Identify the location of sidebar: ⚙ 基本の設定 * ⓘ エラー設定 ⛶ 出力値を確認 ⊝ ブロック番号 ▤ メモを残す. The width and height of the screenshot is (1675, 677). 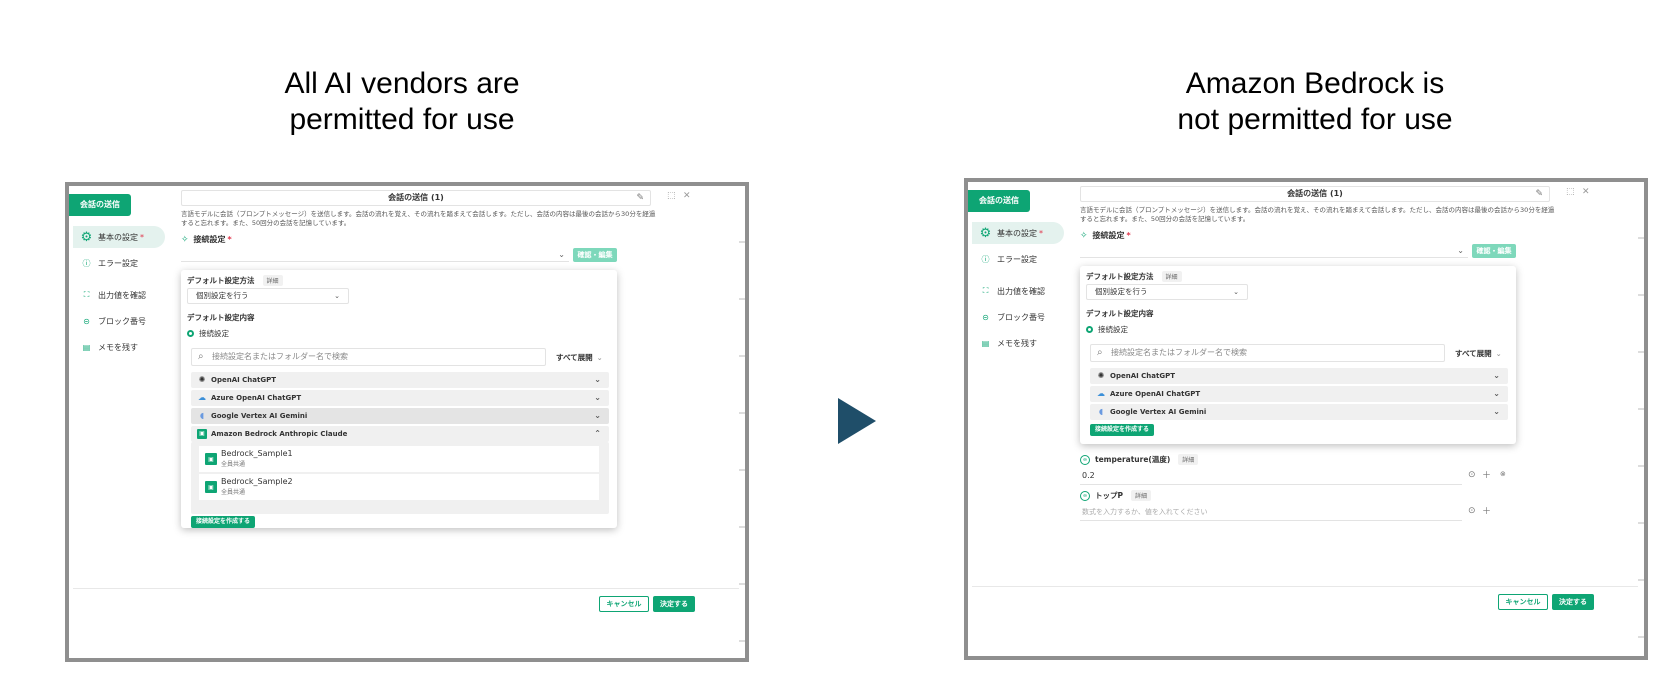
(1018, 290).